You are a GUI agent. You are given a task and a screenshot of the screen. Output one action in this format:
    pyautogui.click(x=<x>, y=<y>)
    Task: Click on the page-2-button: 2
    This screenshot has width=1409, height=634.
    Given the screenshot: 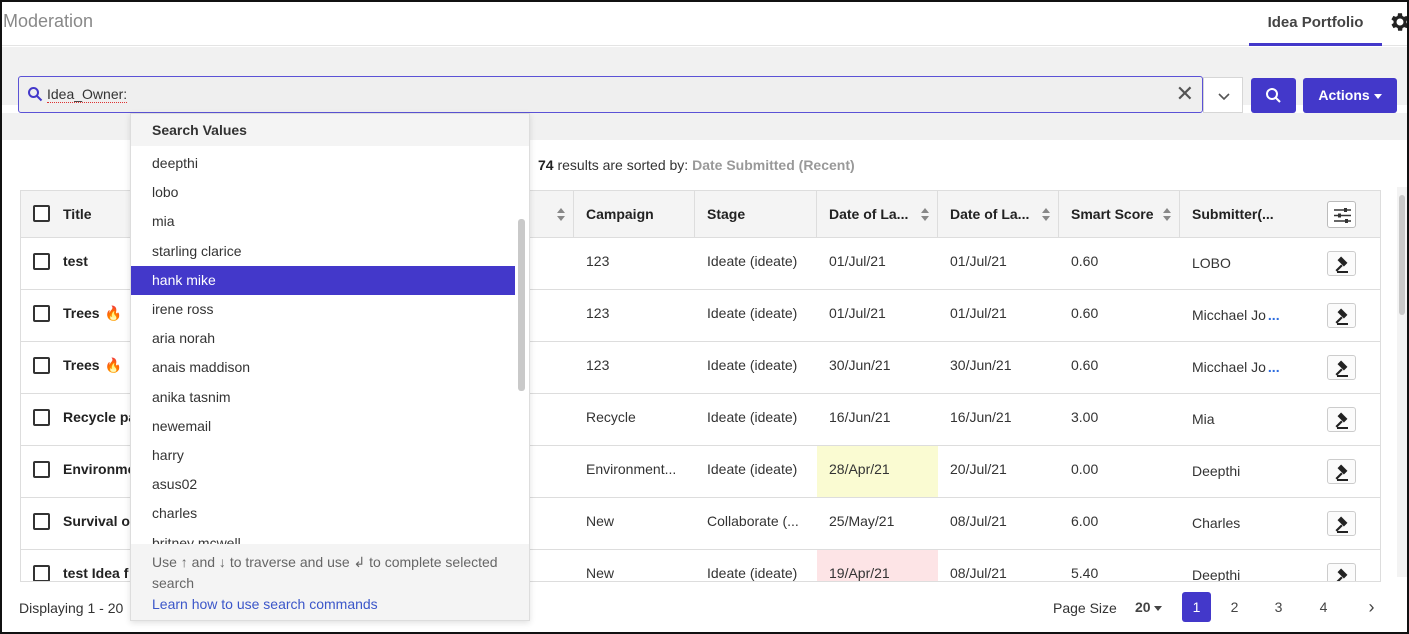 What is the action you would take?
    pyautogui.click(x=1234, y=607)
    